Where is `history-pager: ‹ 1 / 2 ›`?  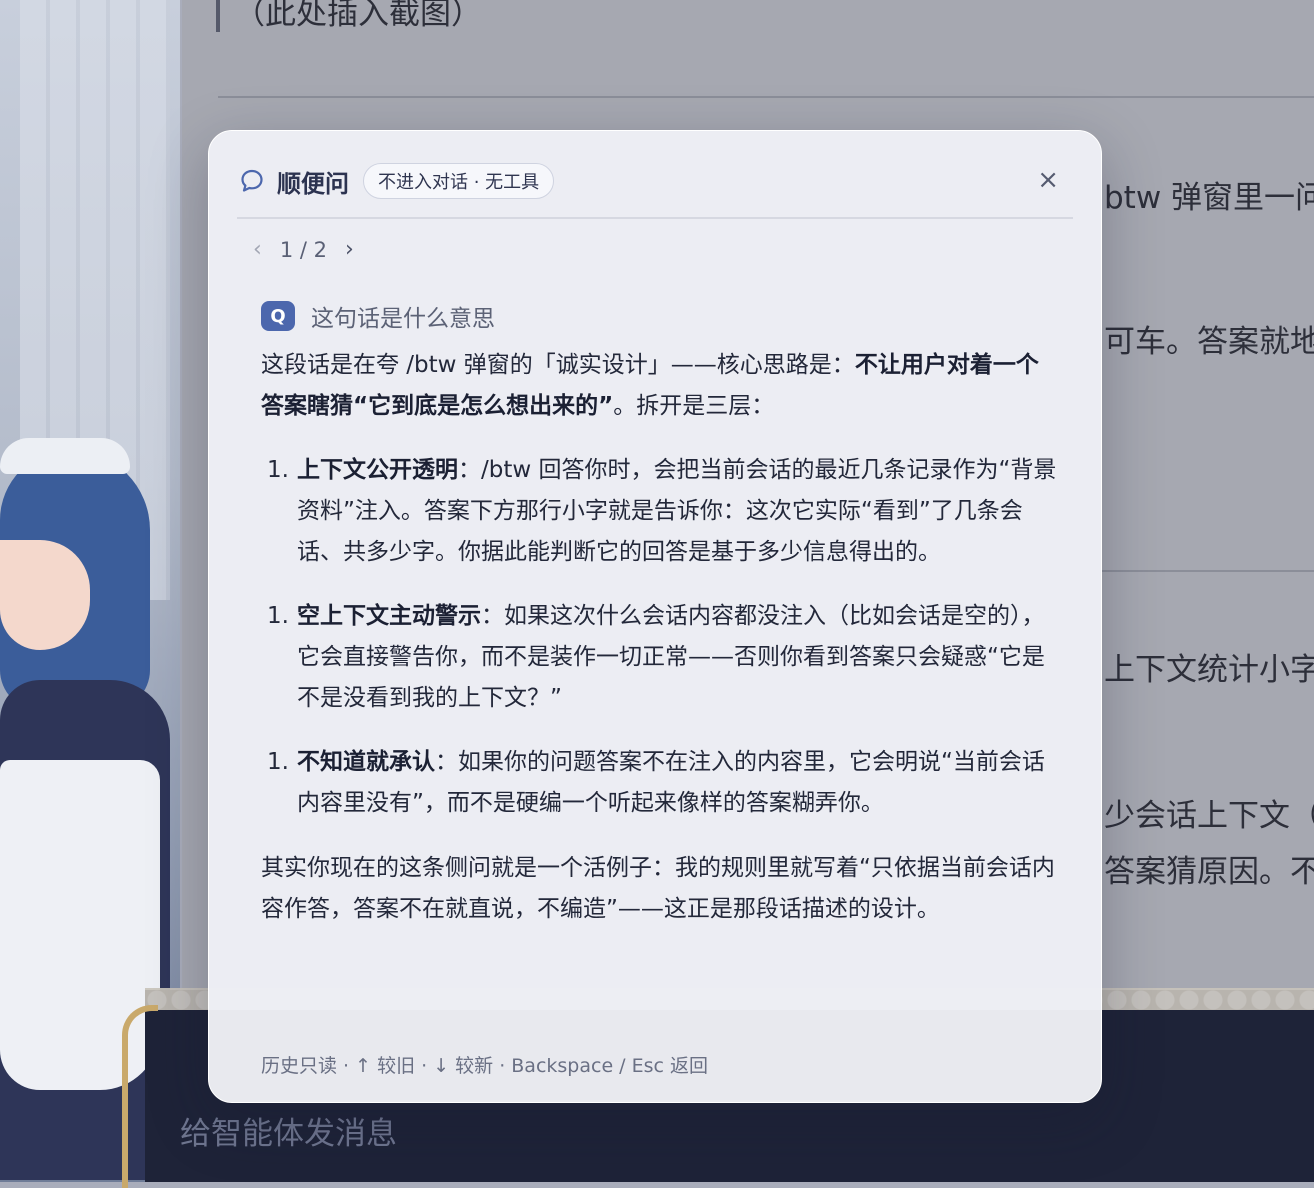 history-pager: ‹ 1 / 2 › is located at coordinates (303, 249).